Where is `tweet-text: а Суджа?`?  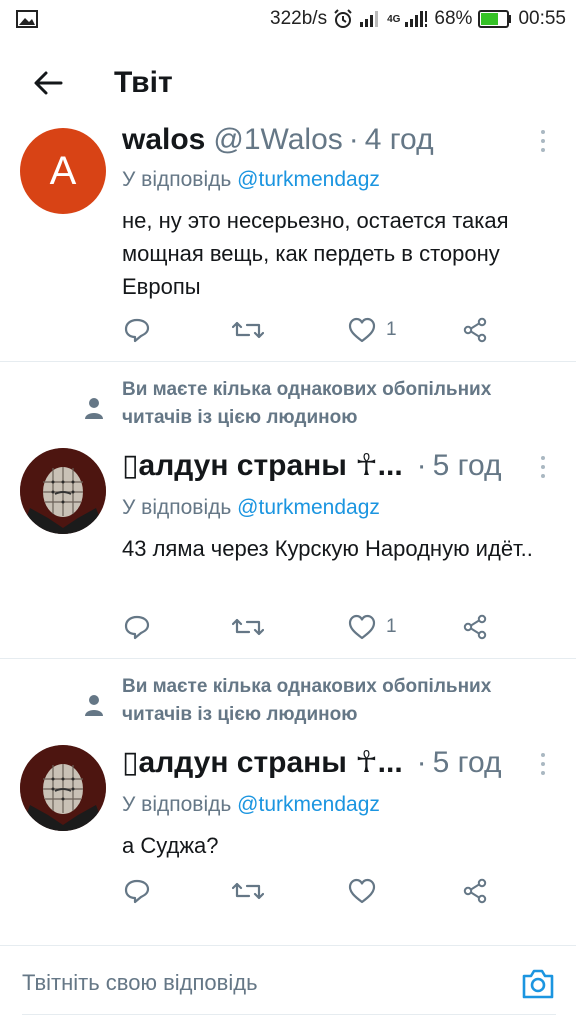 tweet-text: а Суджа? is located at coordinates (170, 845).